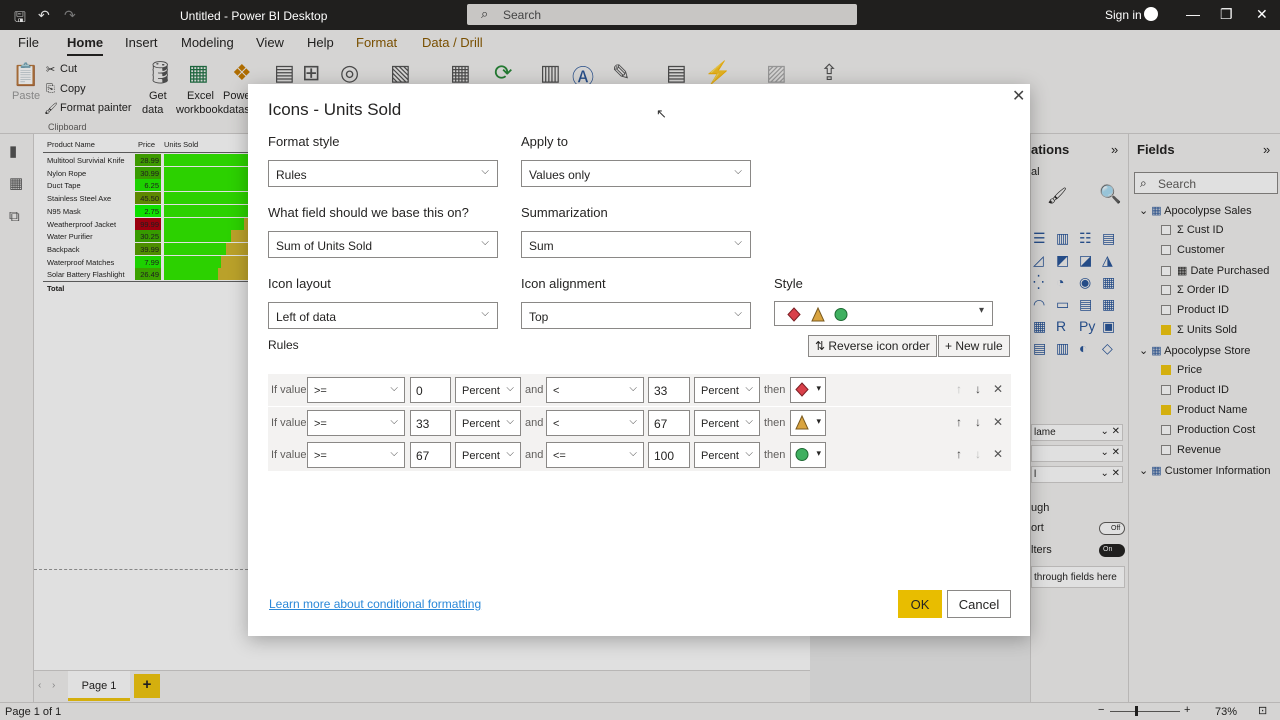 This screenshot has width=1280, height=720. What do you see at coordinates (1226, 14) in the screenshot?
I see `restore-icon: ❐` at bounding box center [1226, 14].